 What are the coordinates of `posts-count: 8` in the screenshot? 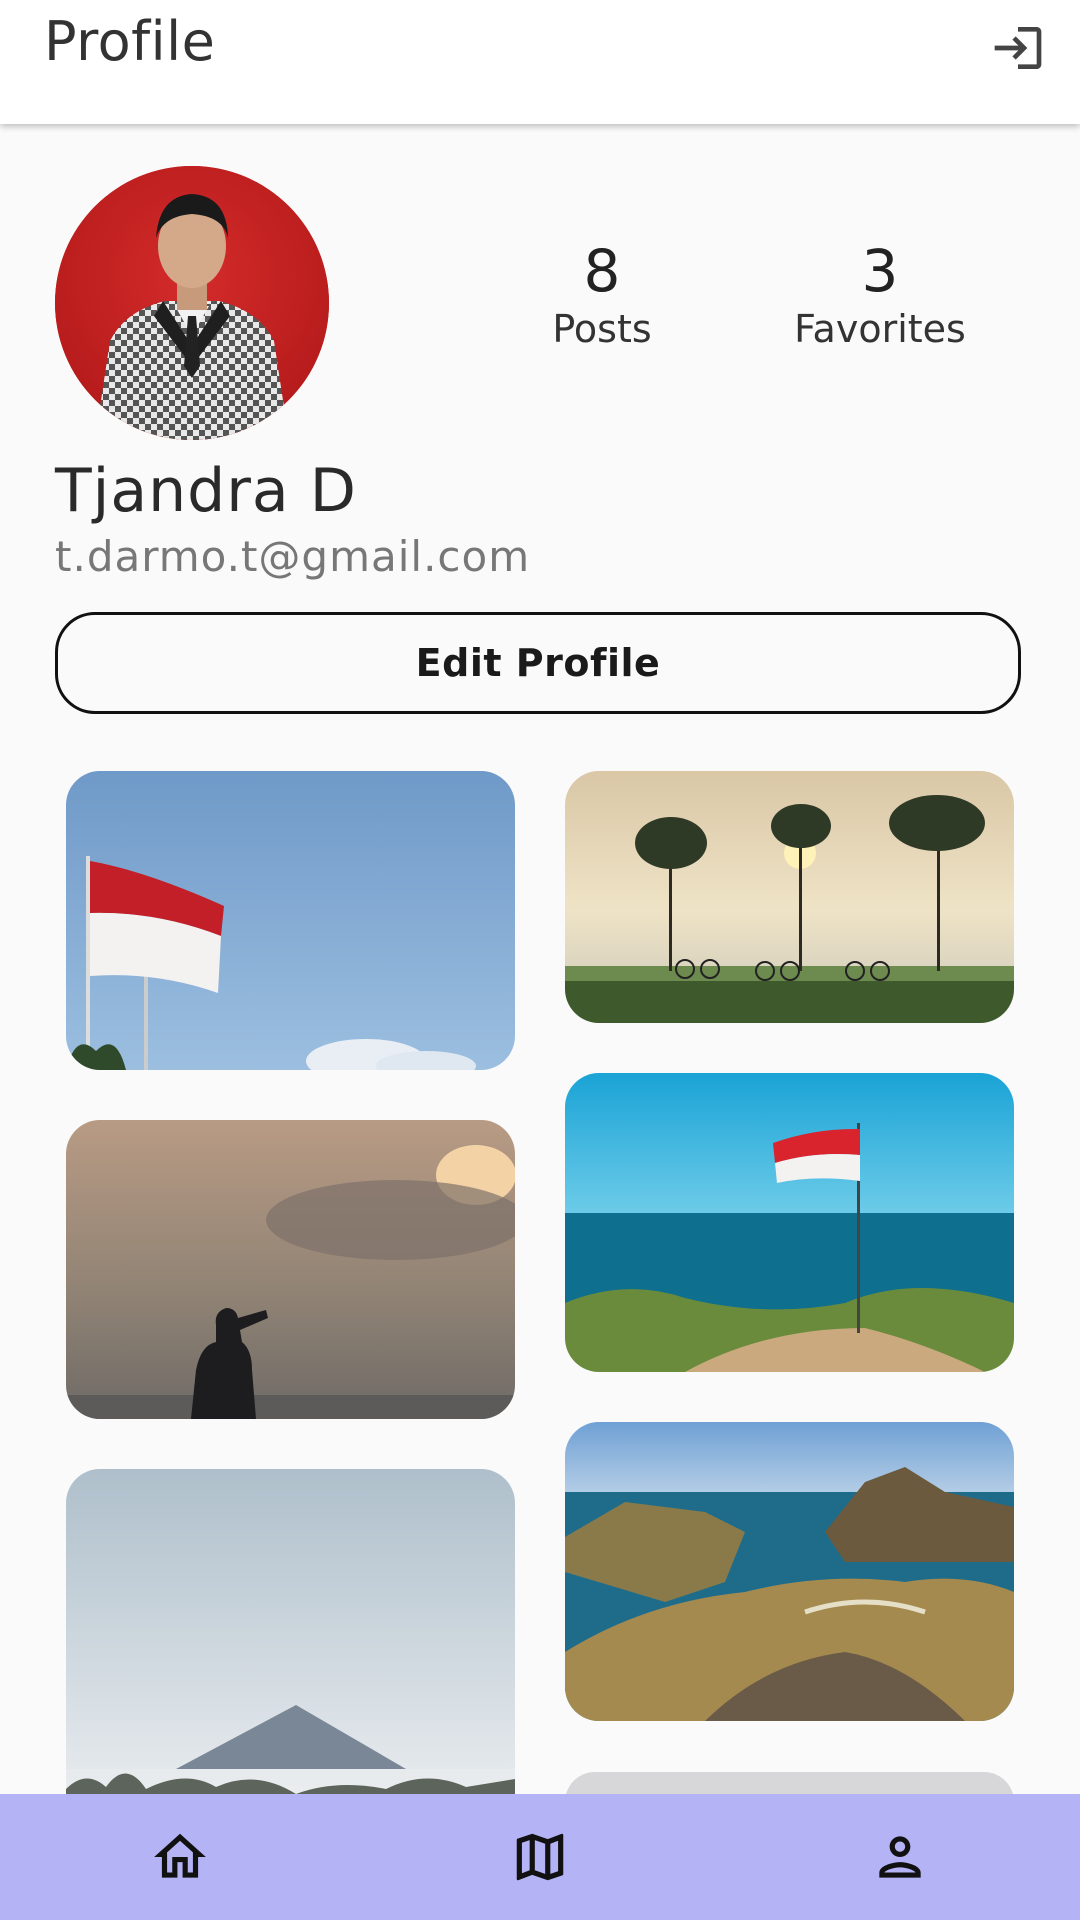 It's located at (602, 271).